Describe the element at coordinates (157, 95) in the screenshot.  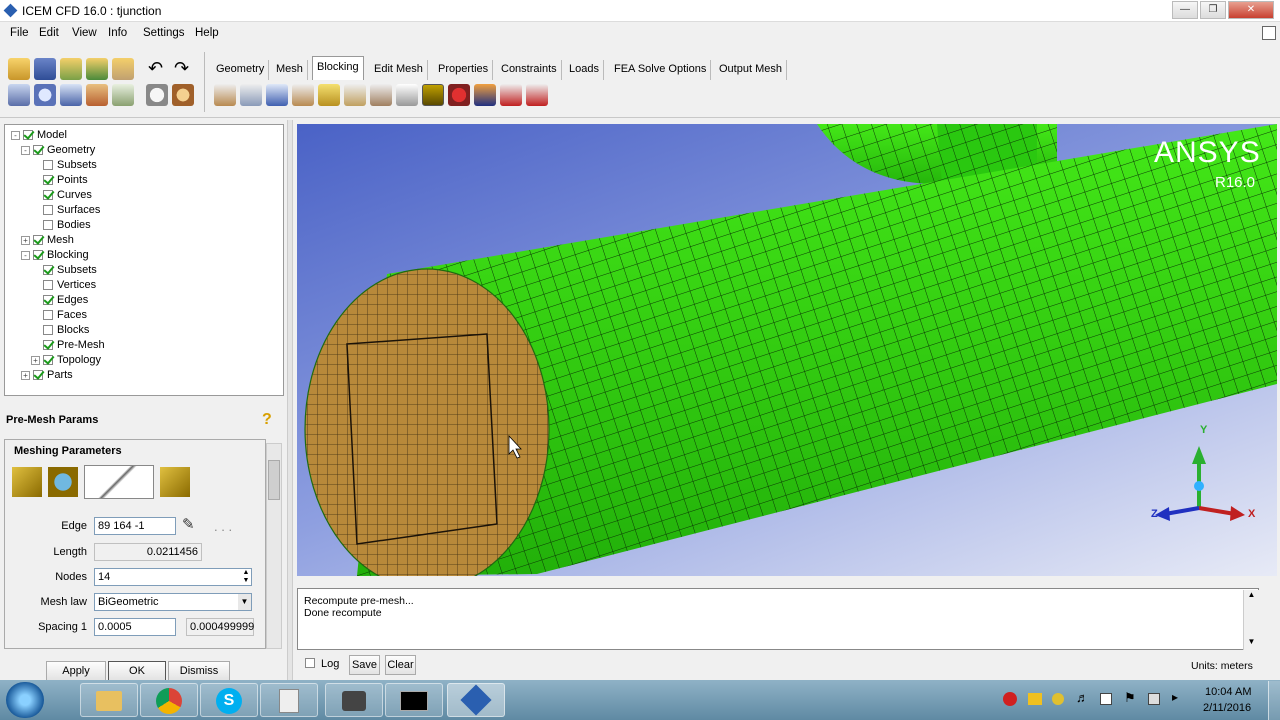
I see `view-icon` at that location.